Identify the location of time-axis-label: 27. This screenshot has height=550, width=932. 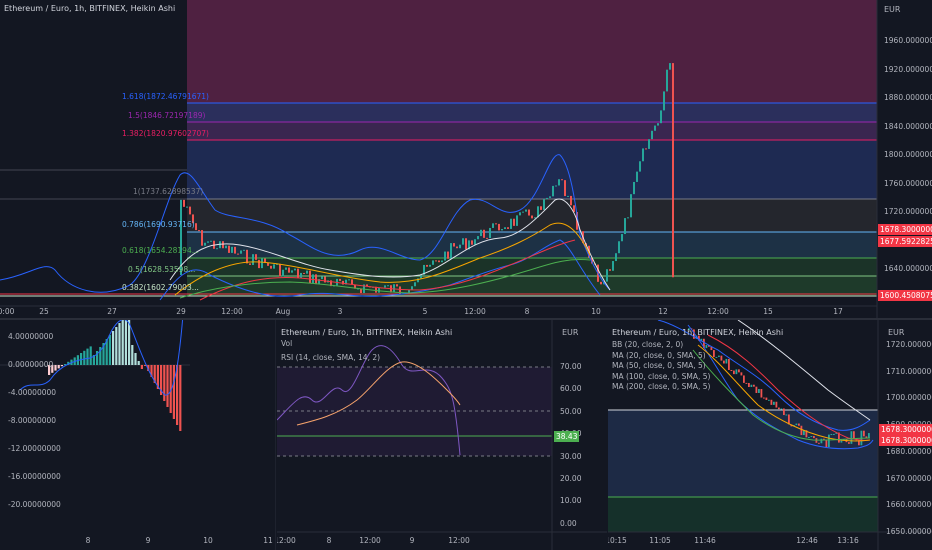
(112, 311).